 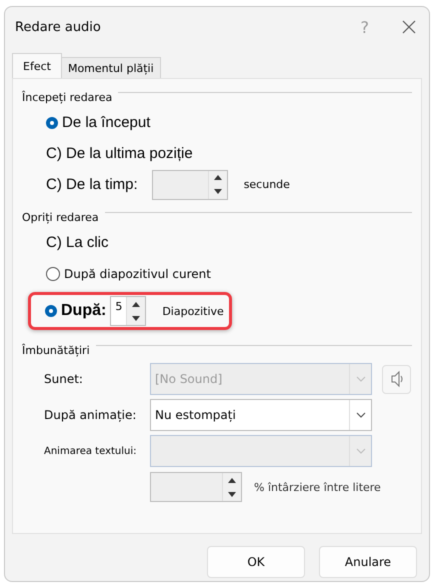 I want to click on number-field: 5, so click(x=128, y=311).